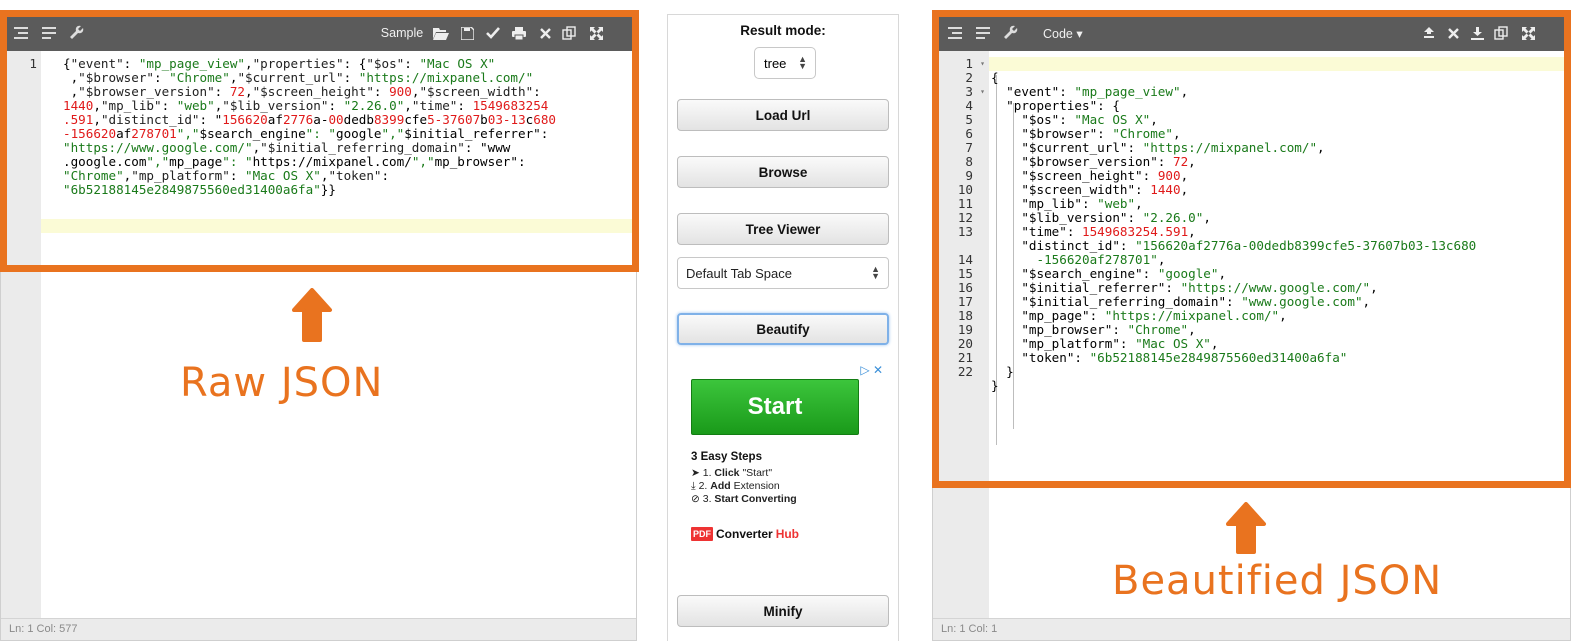  I want to click on cursor-icon: ➤, so click(695, 473).